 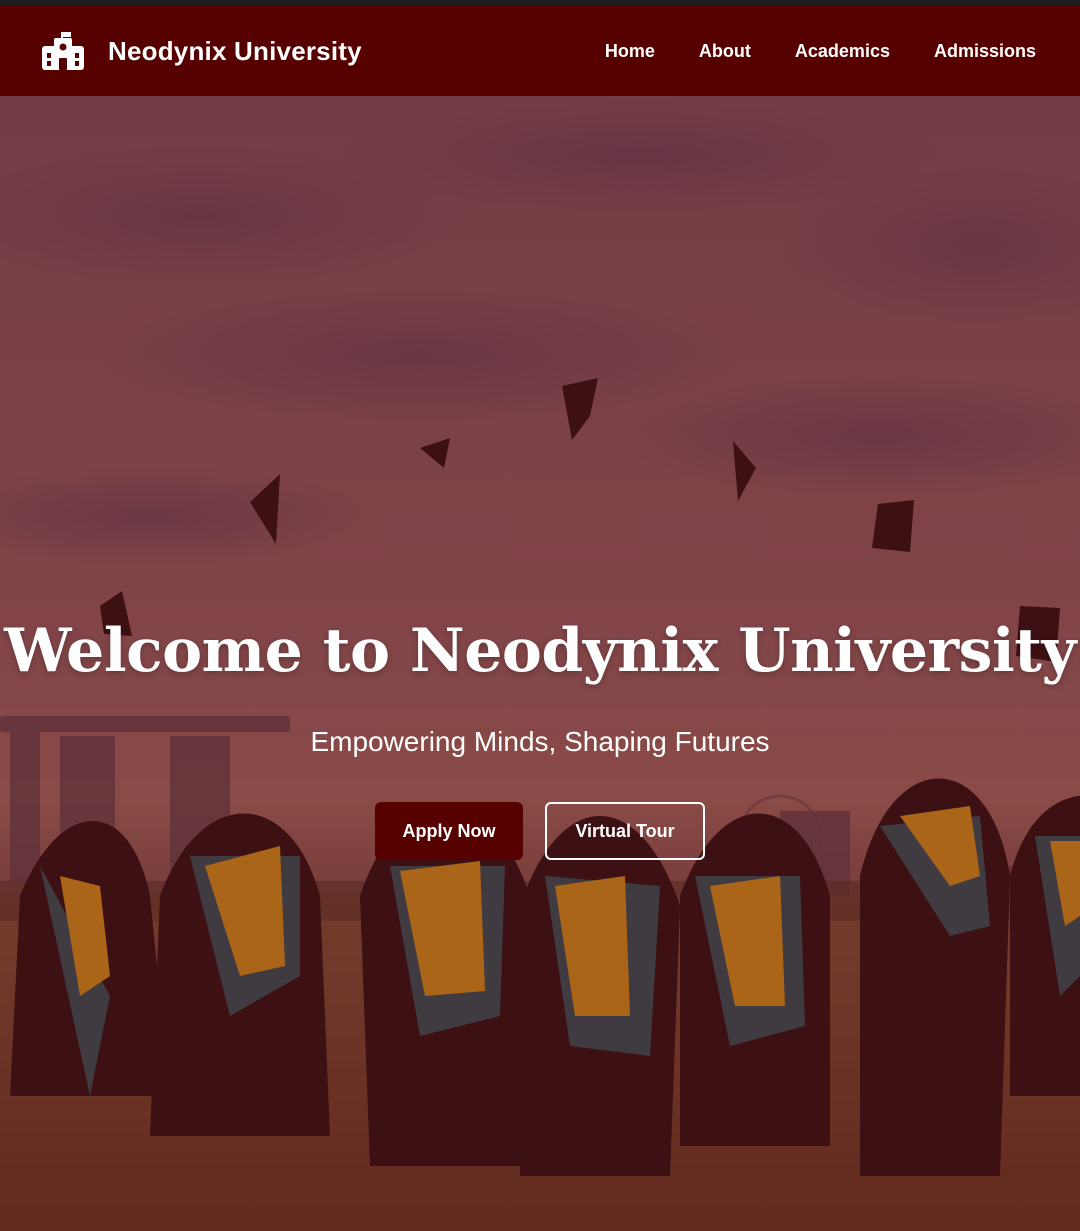 What do you see at coordinates (842, 51) in the screenshot?
I see `nav-academics: Academics` at bounding box center [842, 51].